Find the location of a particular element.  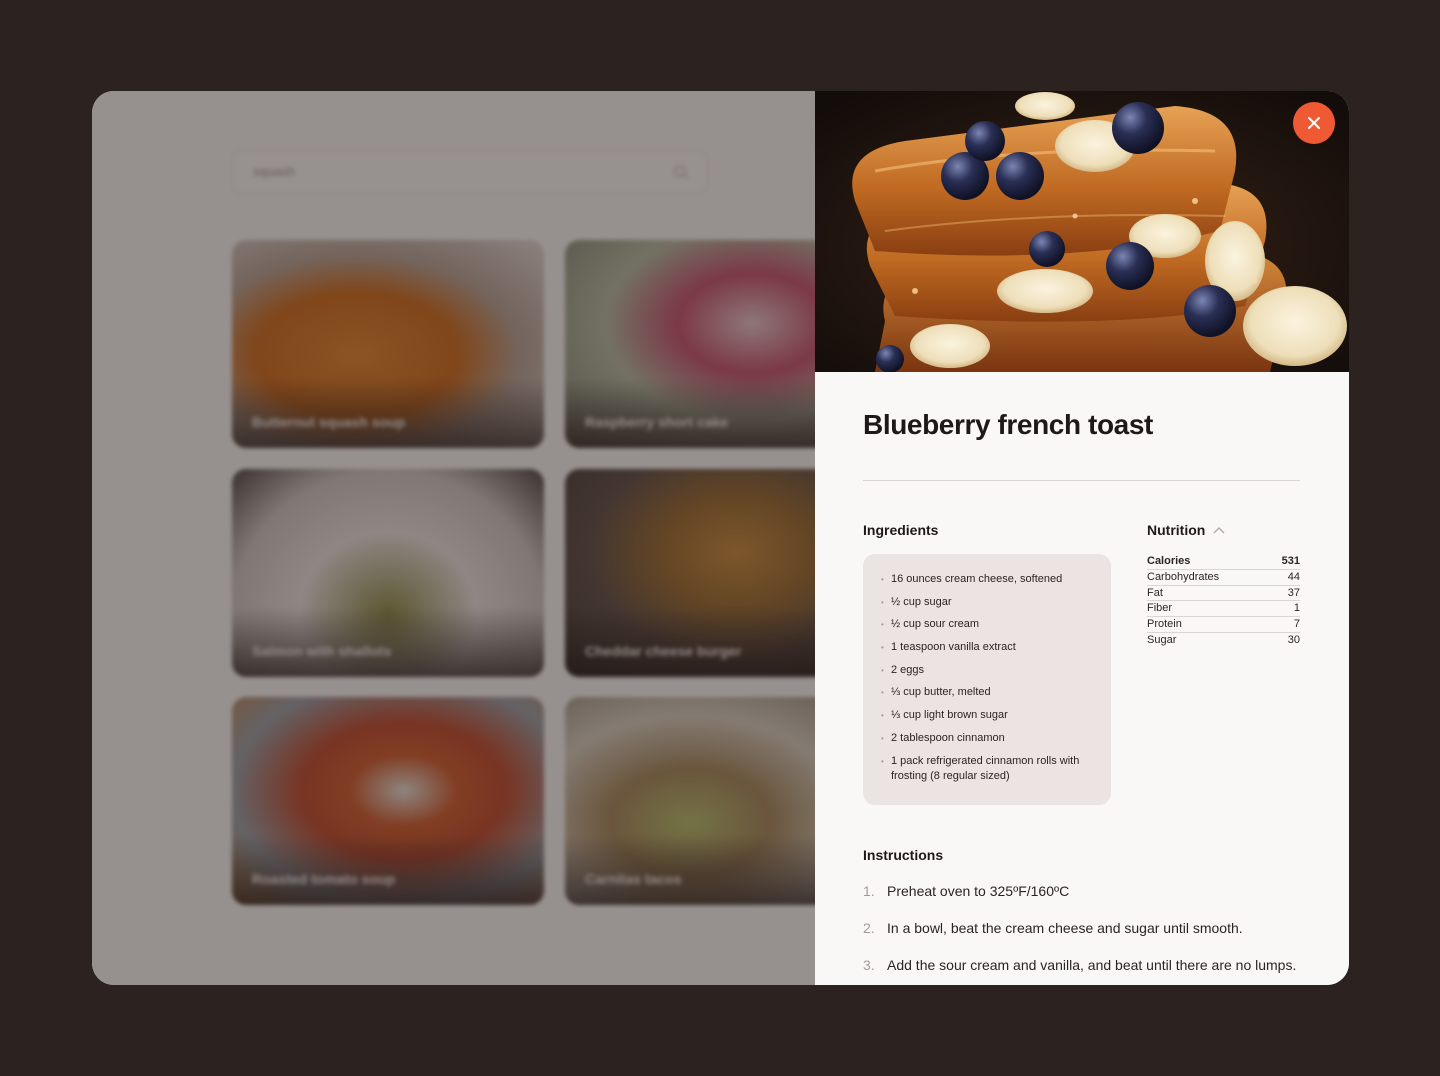

nutrition-value: 44 is located at coordinates (1293, 576).